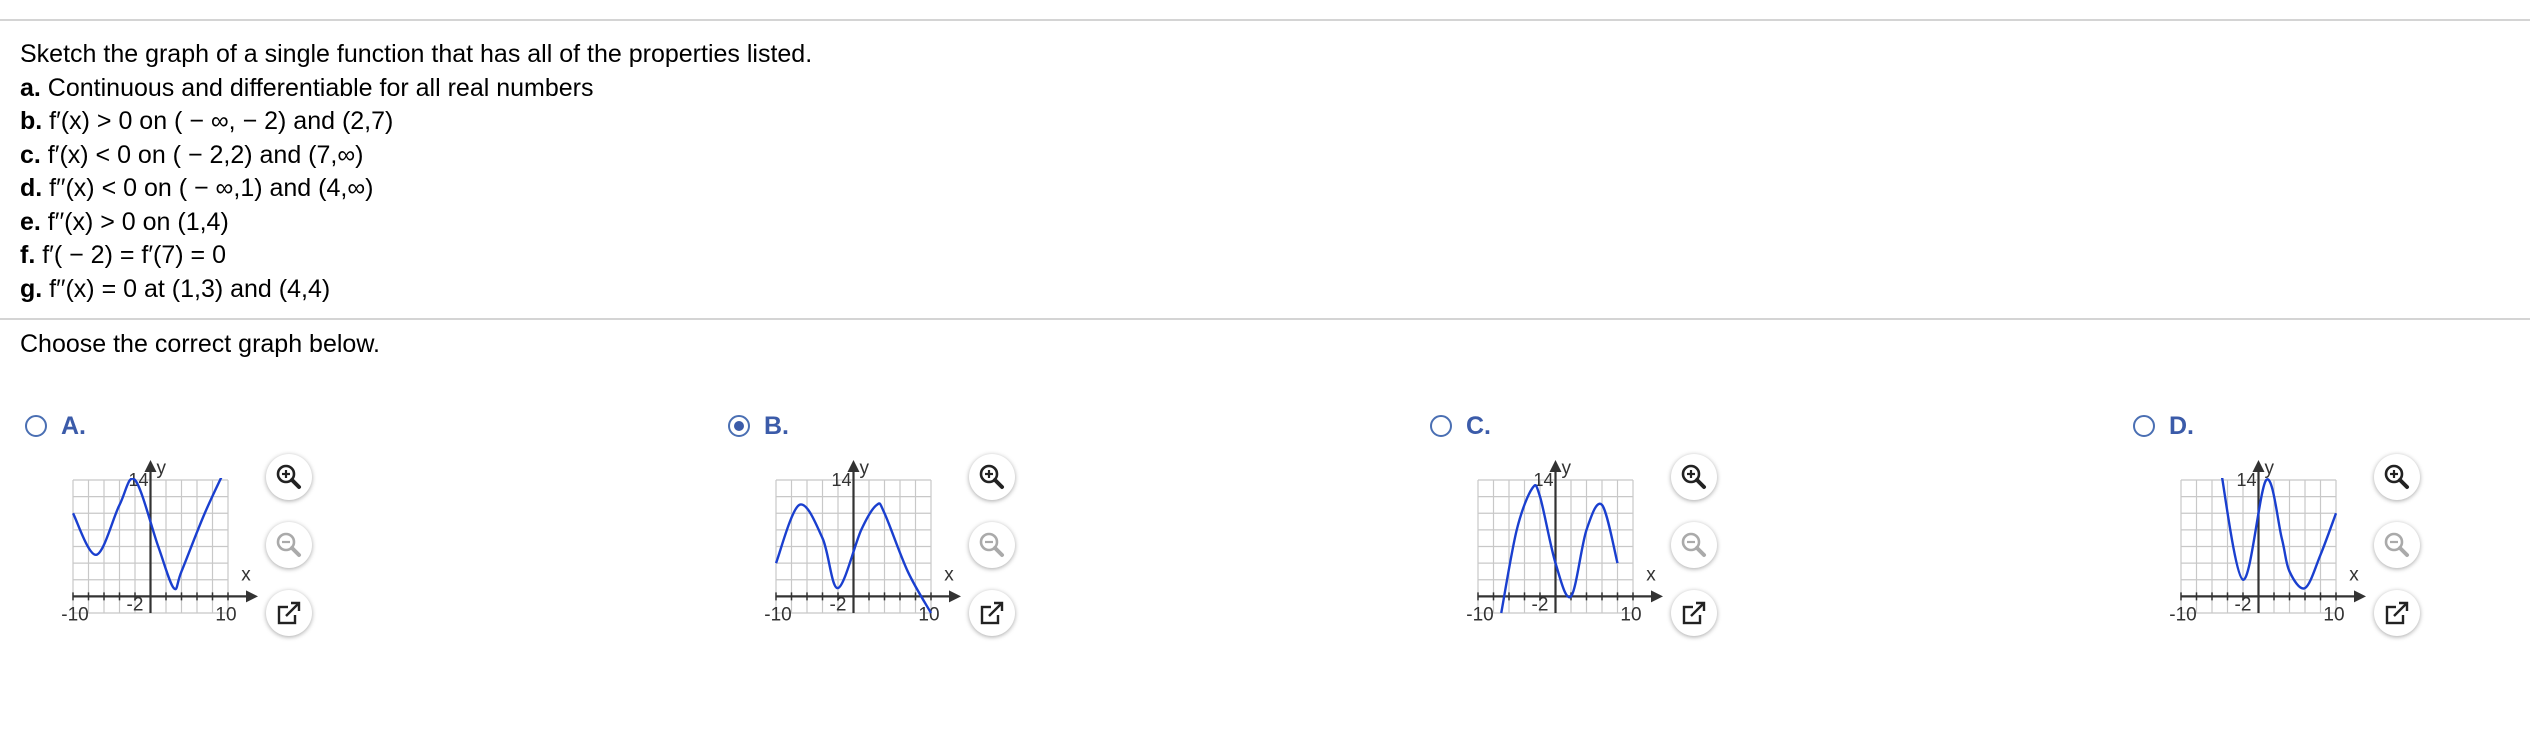 The width and height of the screenshot is (2530, 748). What do you see at coordinates (73, 426) in the screenshot?
I see `choice-letter: A.` at bounding box center [73, 426].